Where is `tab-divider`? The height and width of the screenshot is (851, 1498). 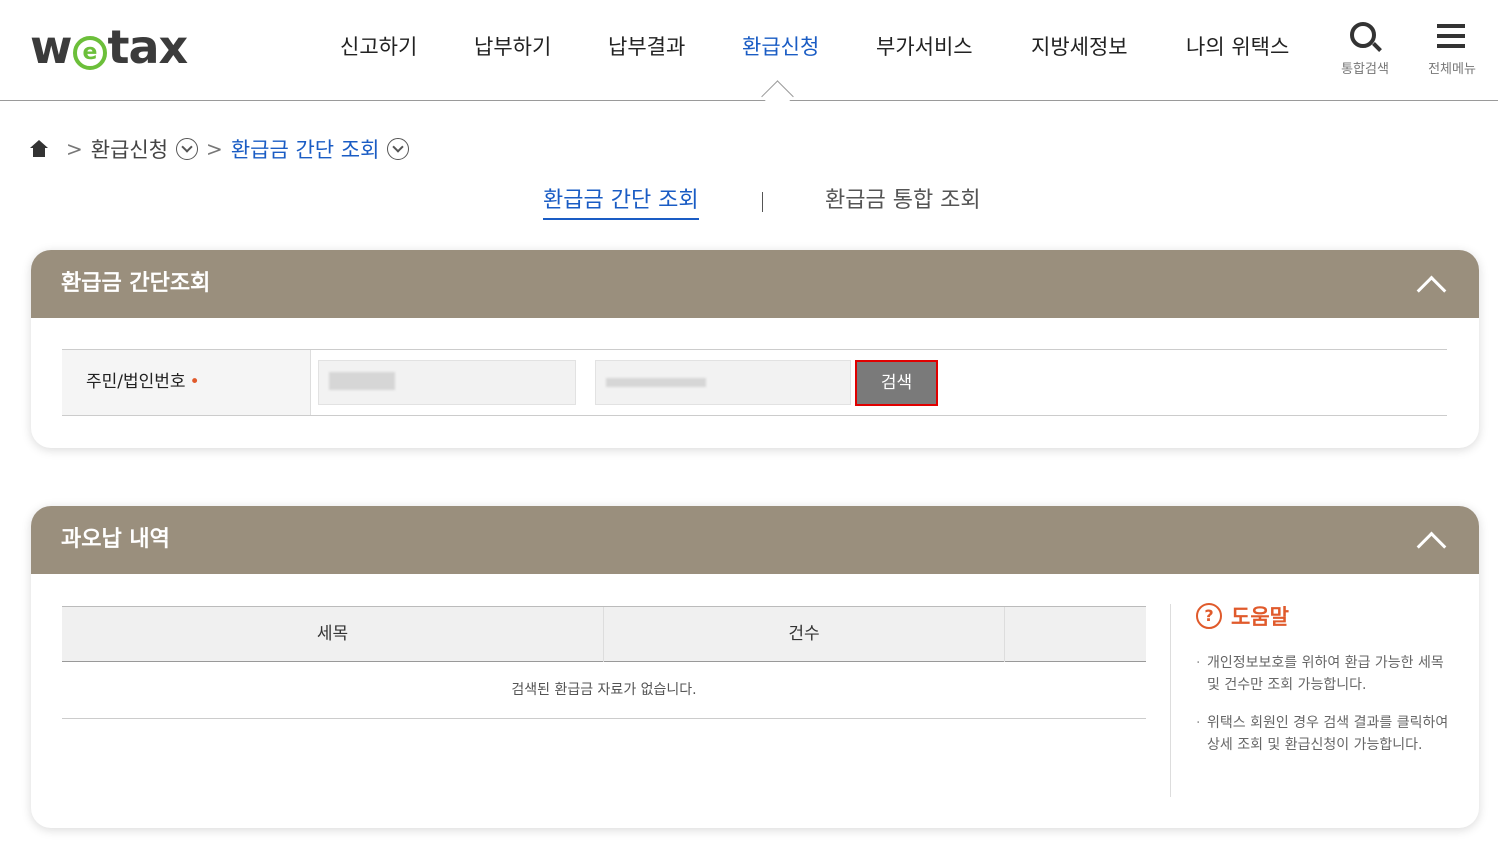
tab-divider is located at coordinates (762, 202).